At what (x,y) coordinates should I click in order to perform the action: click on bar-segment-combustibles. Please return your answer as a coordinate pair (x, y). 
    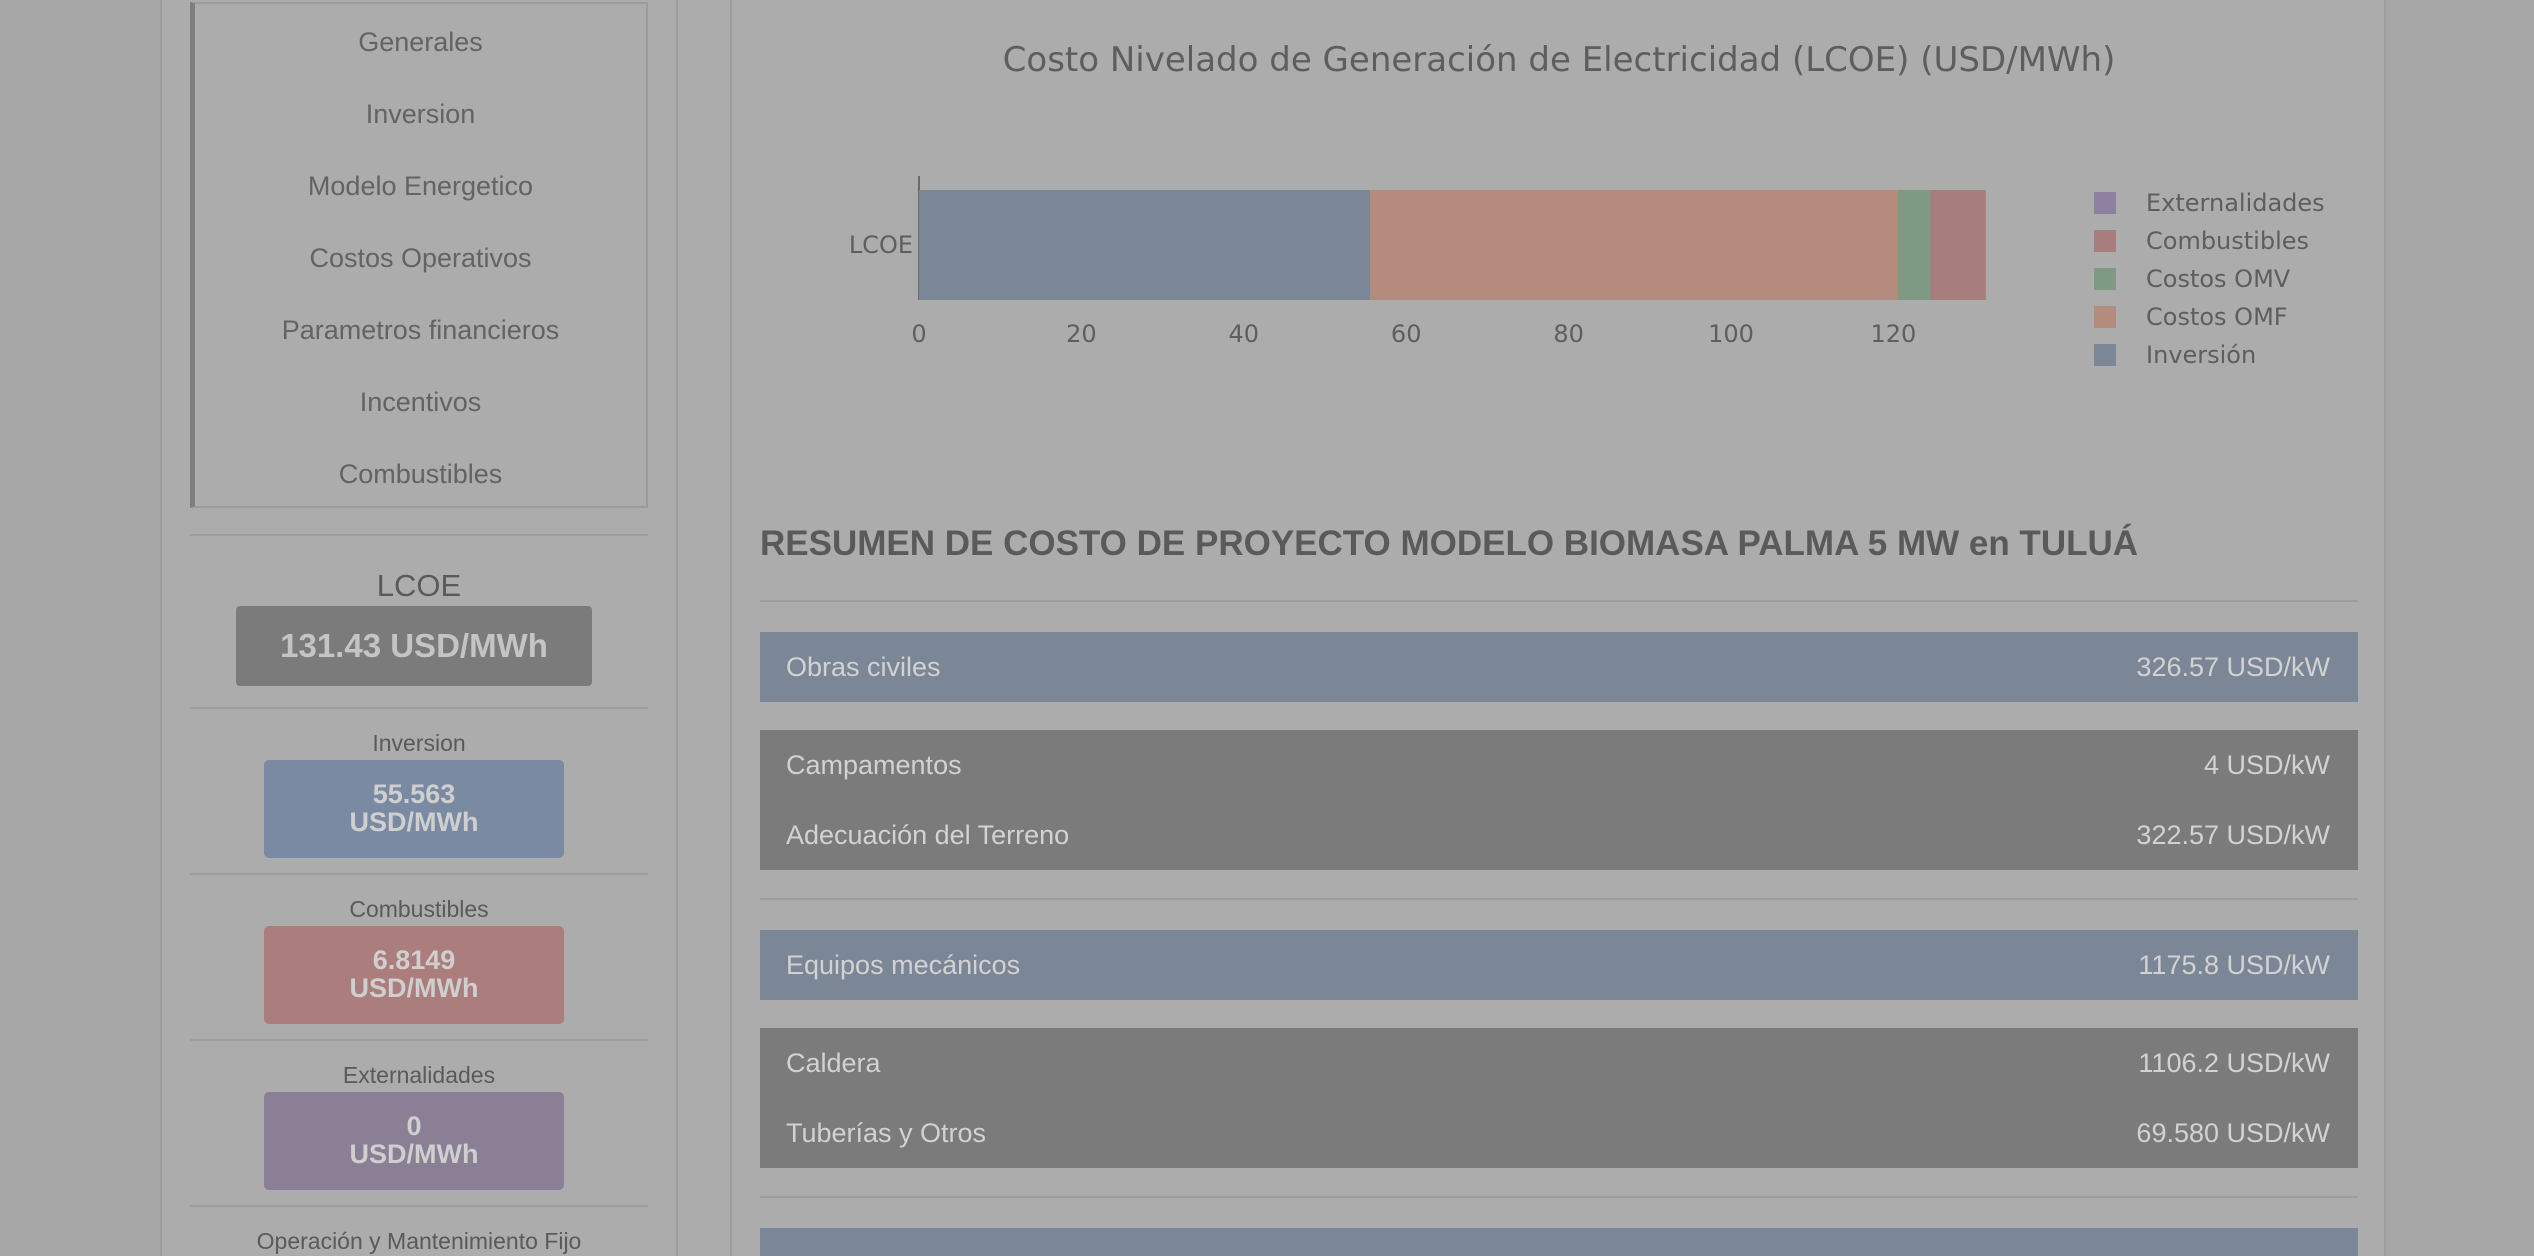
    Looking at the image, I should click on (1958, 245).